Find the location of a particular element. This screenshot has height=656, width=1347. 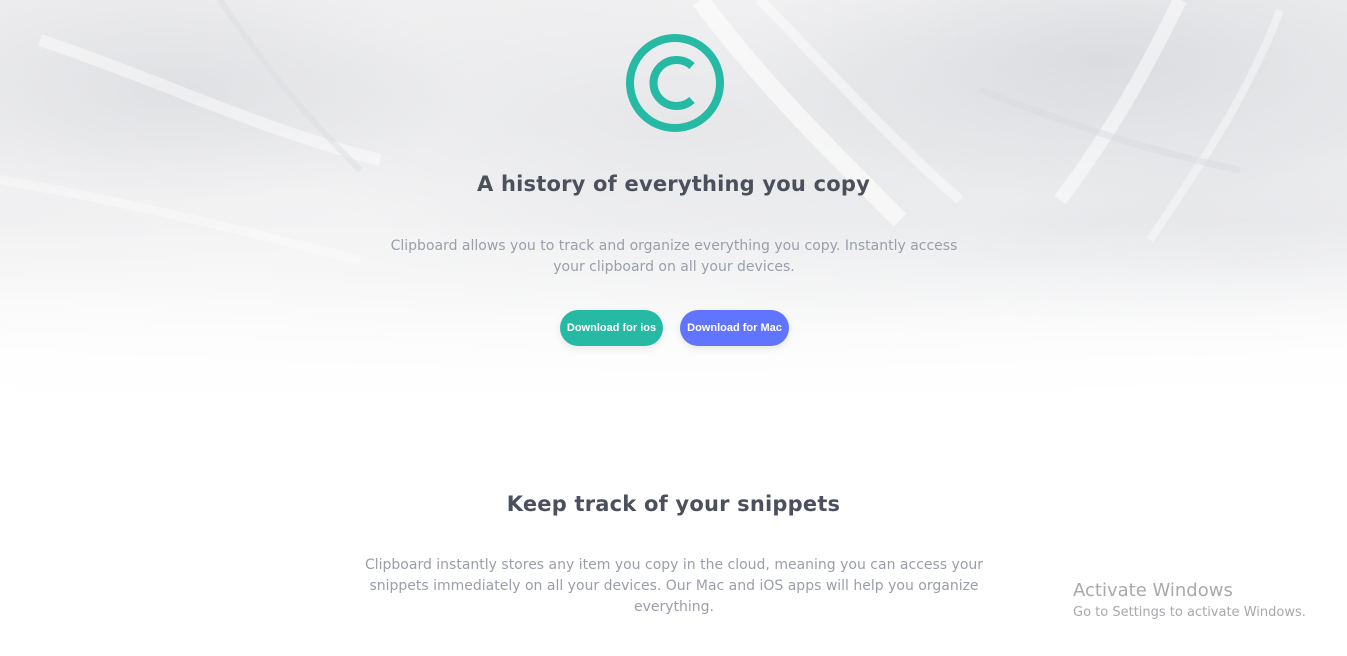

download-ios-button: Download for ios is located at coordinates (611, 328).